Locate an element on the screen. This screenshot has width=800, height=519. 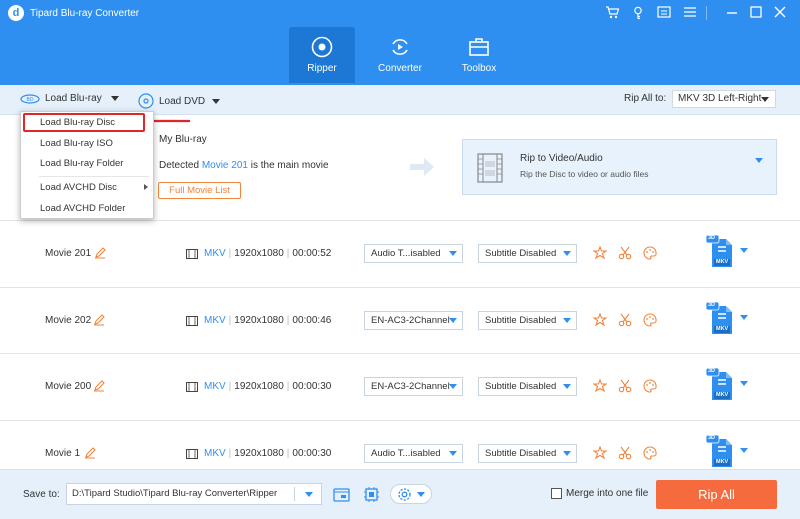
rip-mode-title: Rip to Video/Audio is located at coordinates (561, 158).